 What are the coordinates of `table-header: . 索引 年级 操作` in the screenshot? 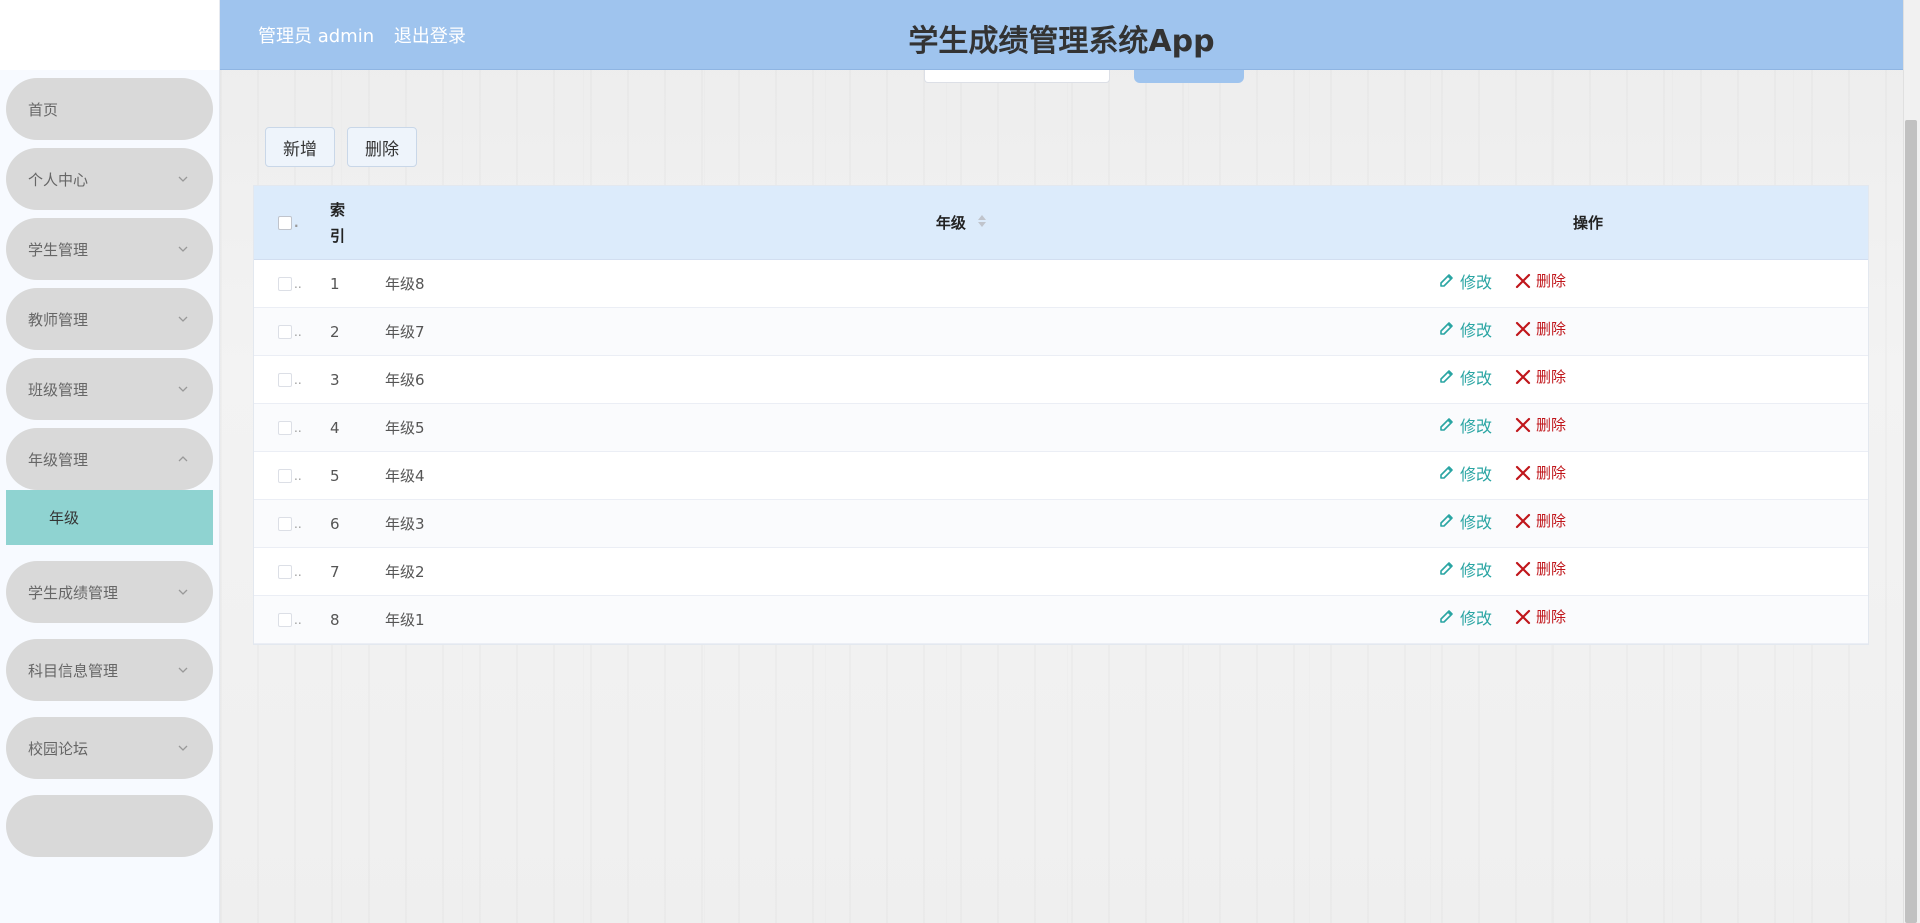 It's located at (1061, 223).